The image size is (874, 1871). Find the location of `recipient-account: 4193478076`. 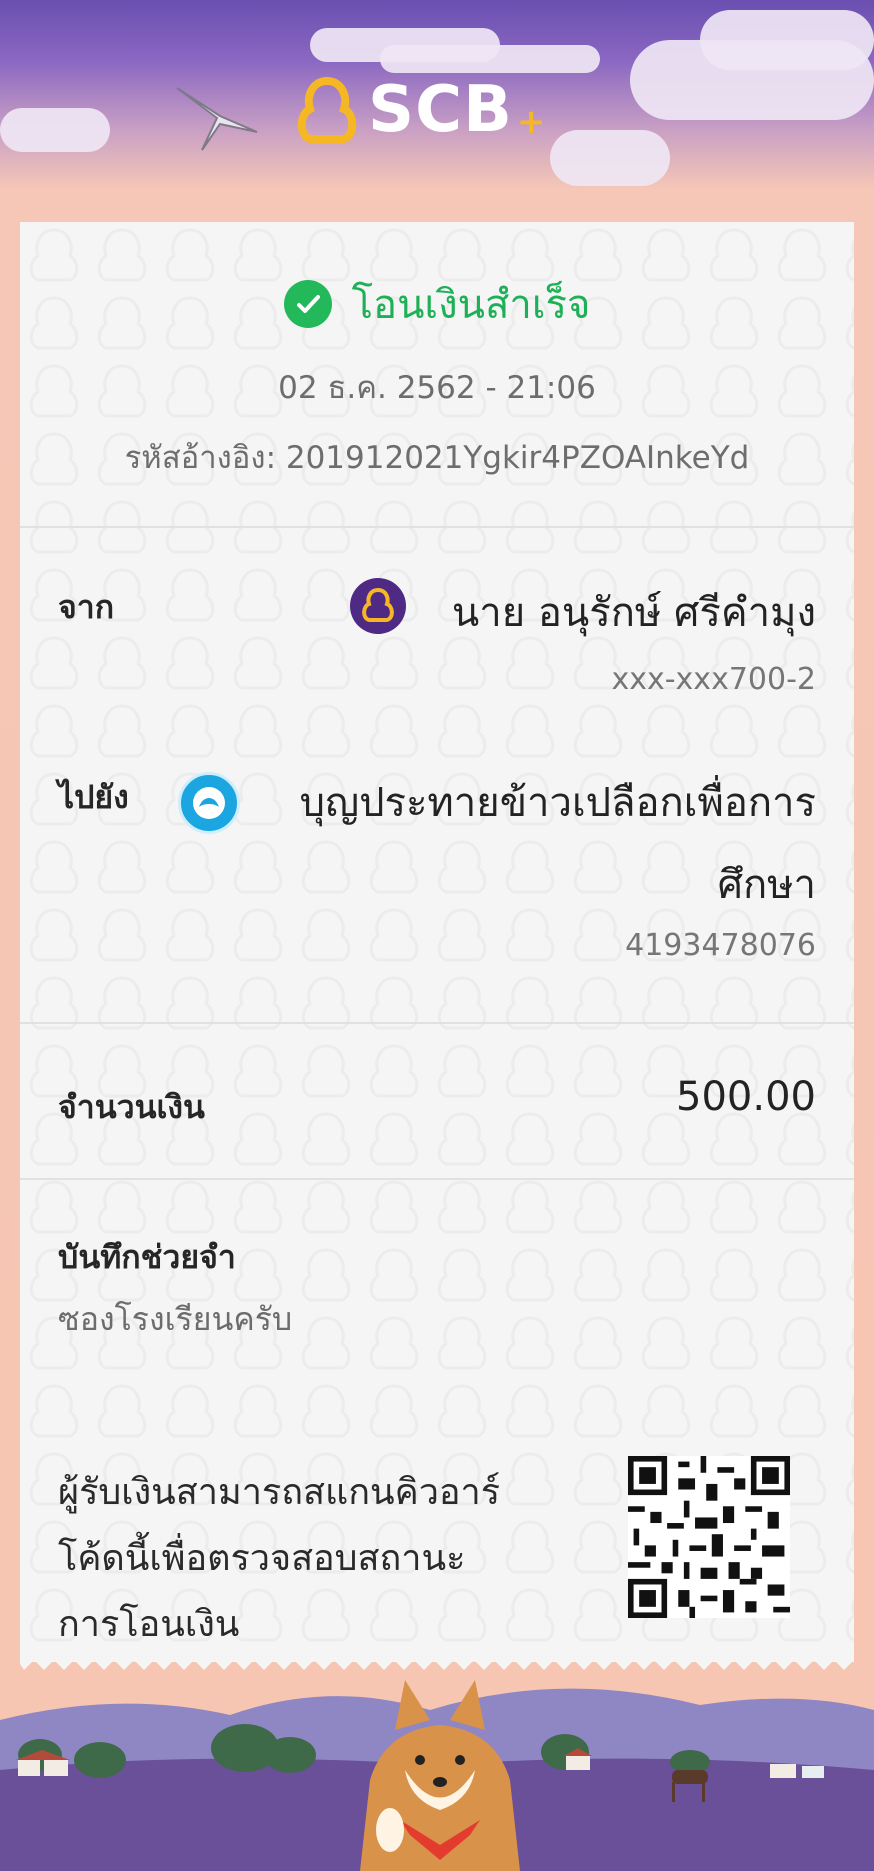

recipient-account: 4193478076 is located at coordinates (720, 945).